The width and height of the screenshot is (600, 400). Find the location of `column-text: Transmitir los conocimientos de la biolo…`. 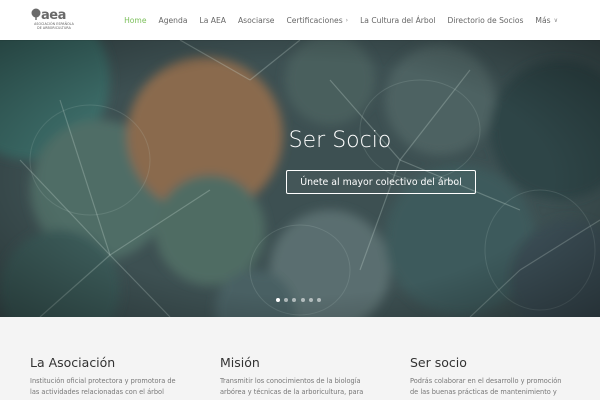

column-text: Transmitir los conocimientos de la biolo… is located at coordinates (292, 386).